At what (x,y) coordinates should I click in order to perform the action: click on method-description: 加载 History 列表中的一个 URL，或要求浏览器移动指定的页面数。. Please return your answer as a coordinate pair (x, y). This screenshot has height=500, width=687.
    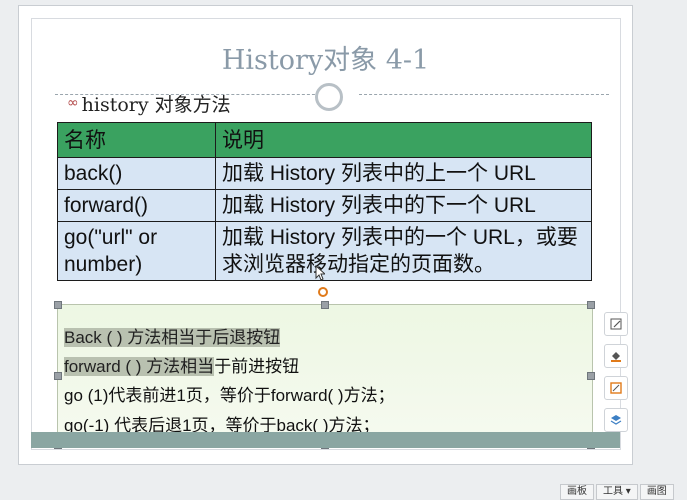
    Looking at the image, I should click on (403, 251).